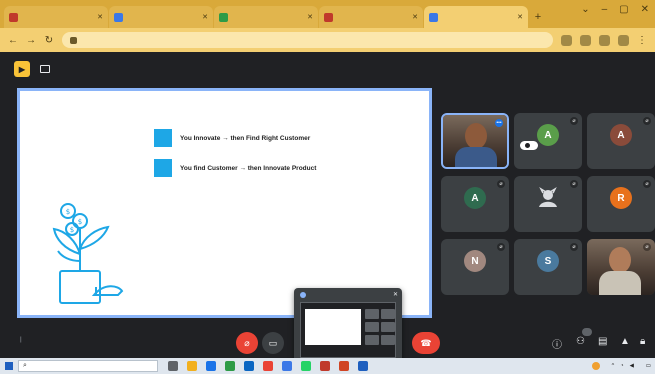  Describe the element at coordinates (211, 366) in the screenshot. I see `edge-icon` at that location.